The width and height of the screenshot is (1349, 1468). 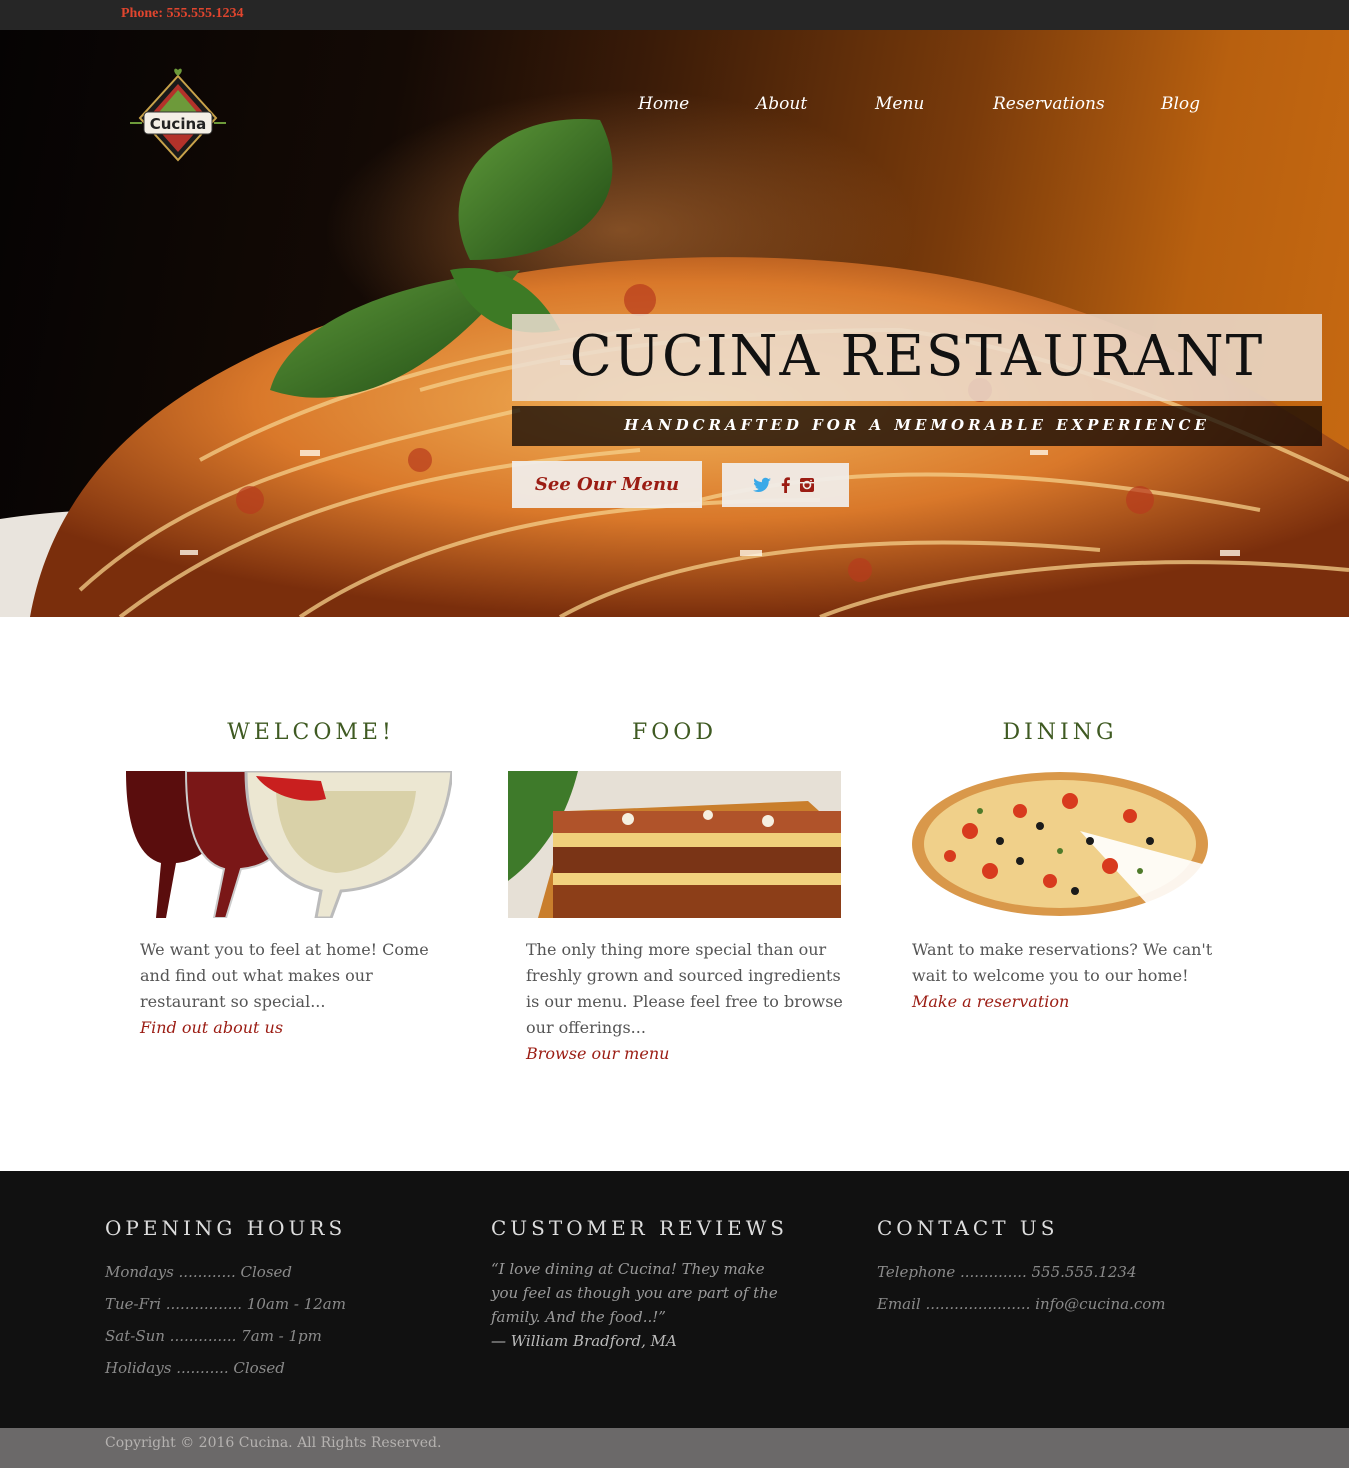 What do you see at coordinates (1006, 1272) in the screenshot?
I see `contact-telephone: Telephone .............. 555.555.1234` at bounding box center [1006, 1272].